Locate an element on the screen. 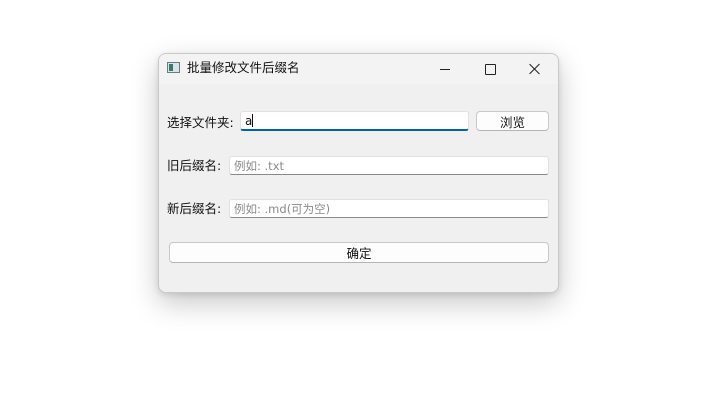  close-button is located at coordinates (535, 69).